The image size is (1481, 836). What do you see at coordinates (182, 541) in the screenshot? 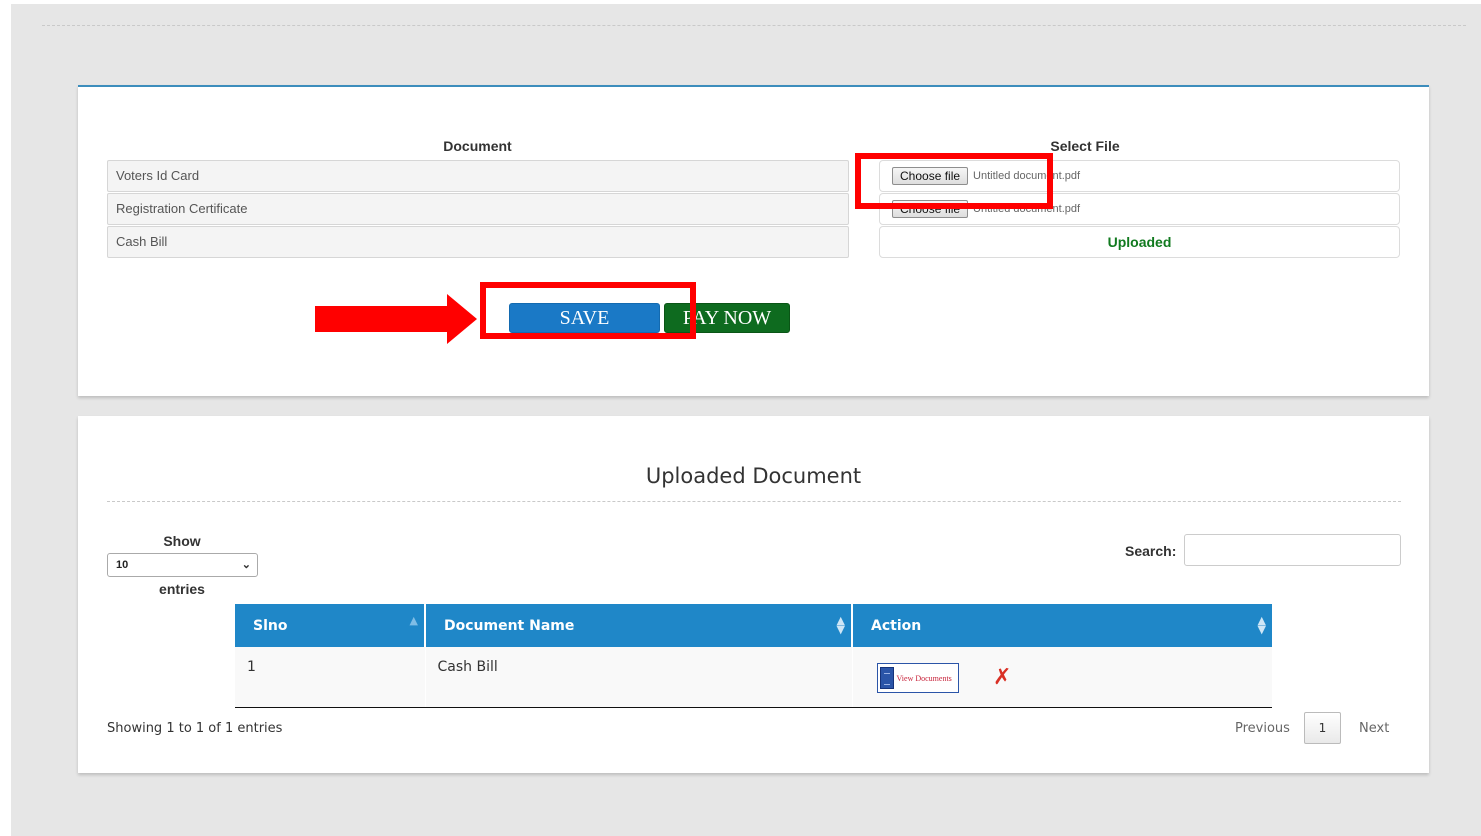
I see `show-label: Show` at bounding box center [182, 541].